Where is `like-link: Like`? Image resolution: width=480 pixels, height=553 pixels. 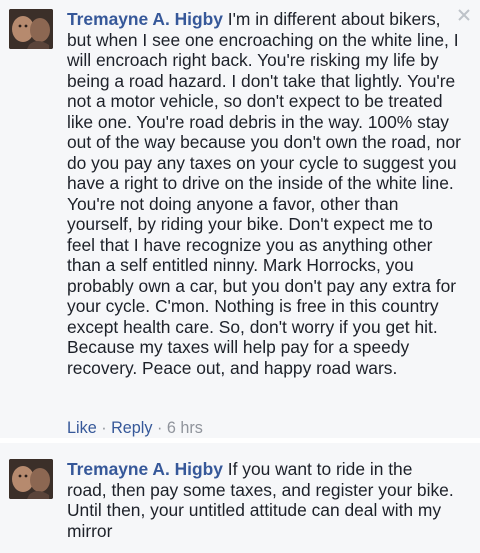
like-link: Like is located at coordinates (82, 428).